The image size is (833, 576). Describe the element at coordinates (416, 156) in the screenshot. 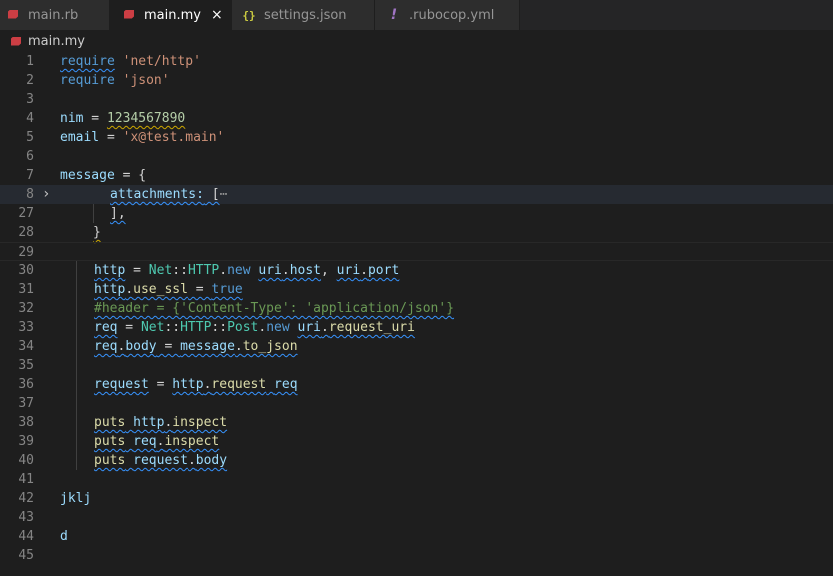

I see `code-line: 6` at that location.